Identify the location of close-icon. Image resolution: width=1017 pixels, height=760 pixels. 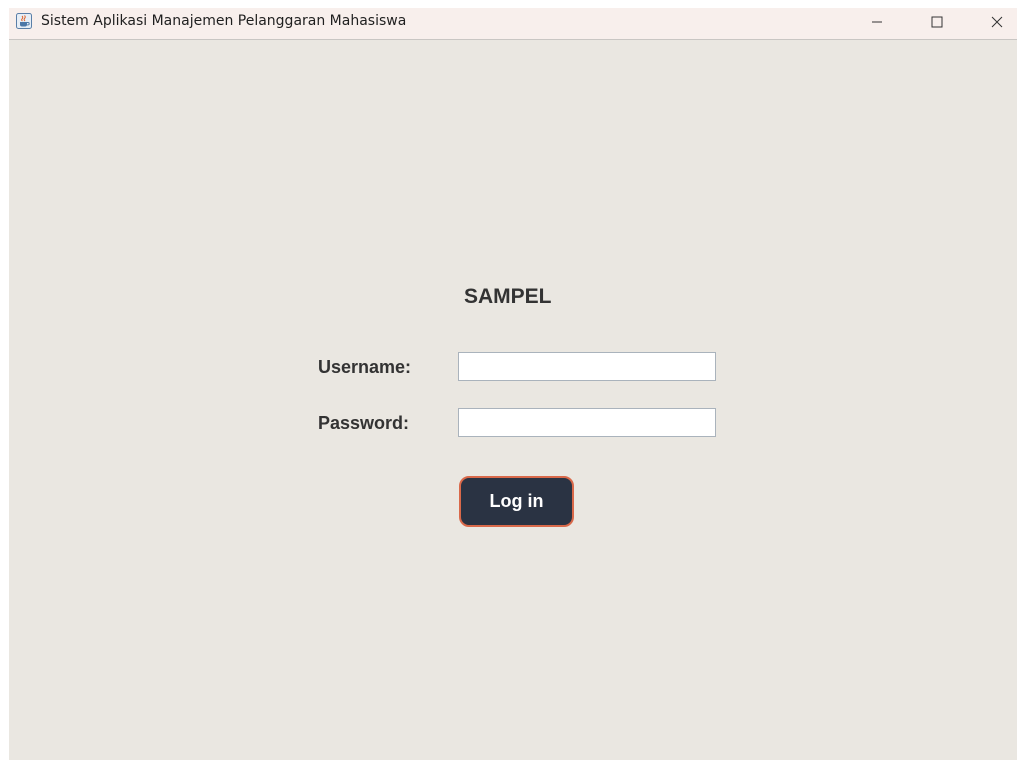
(997, 24).